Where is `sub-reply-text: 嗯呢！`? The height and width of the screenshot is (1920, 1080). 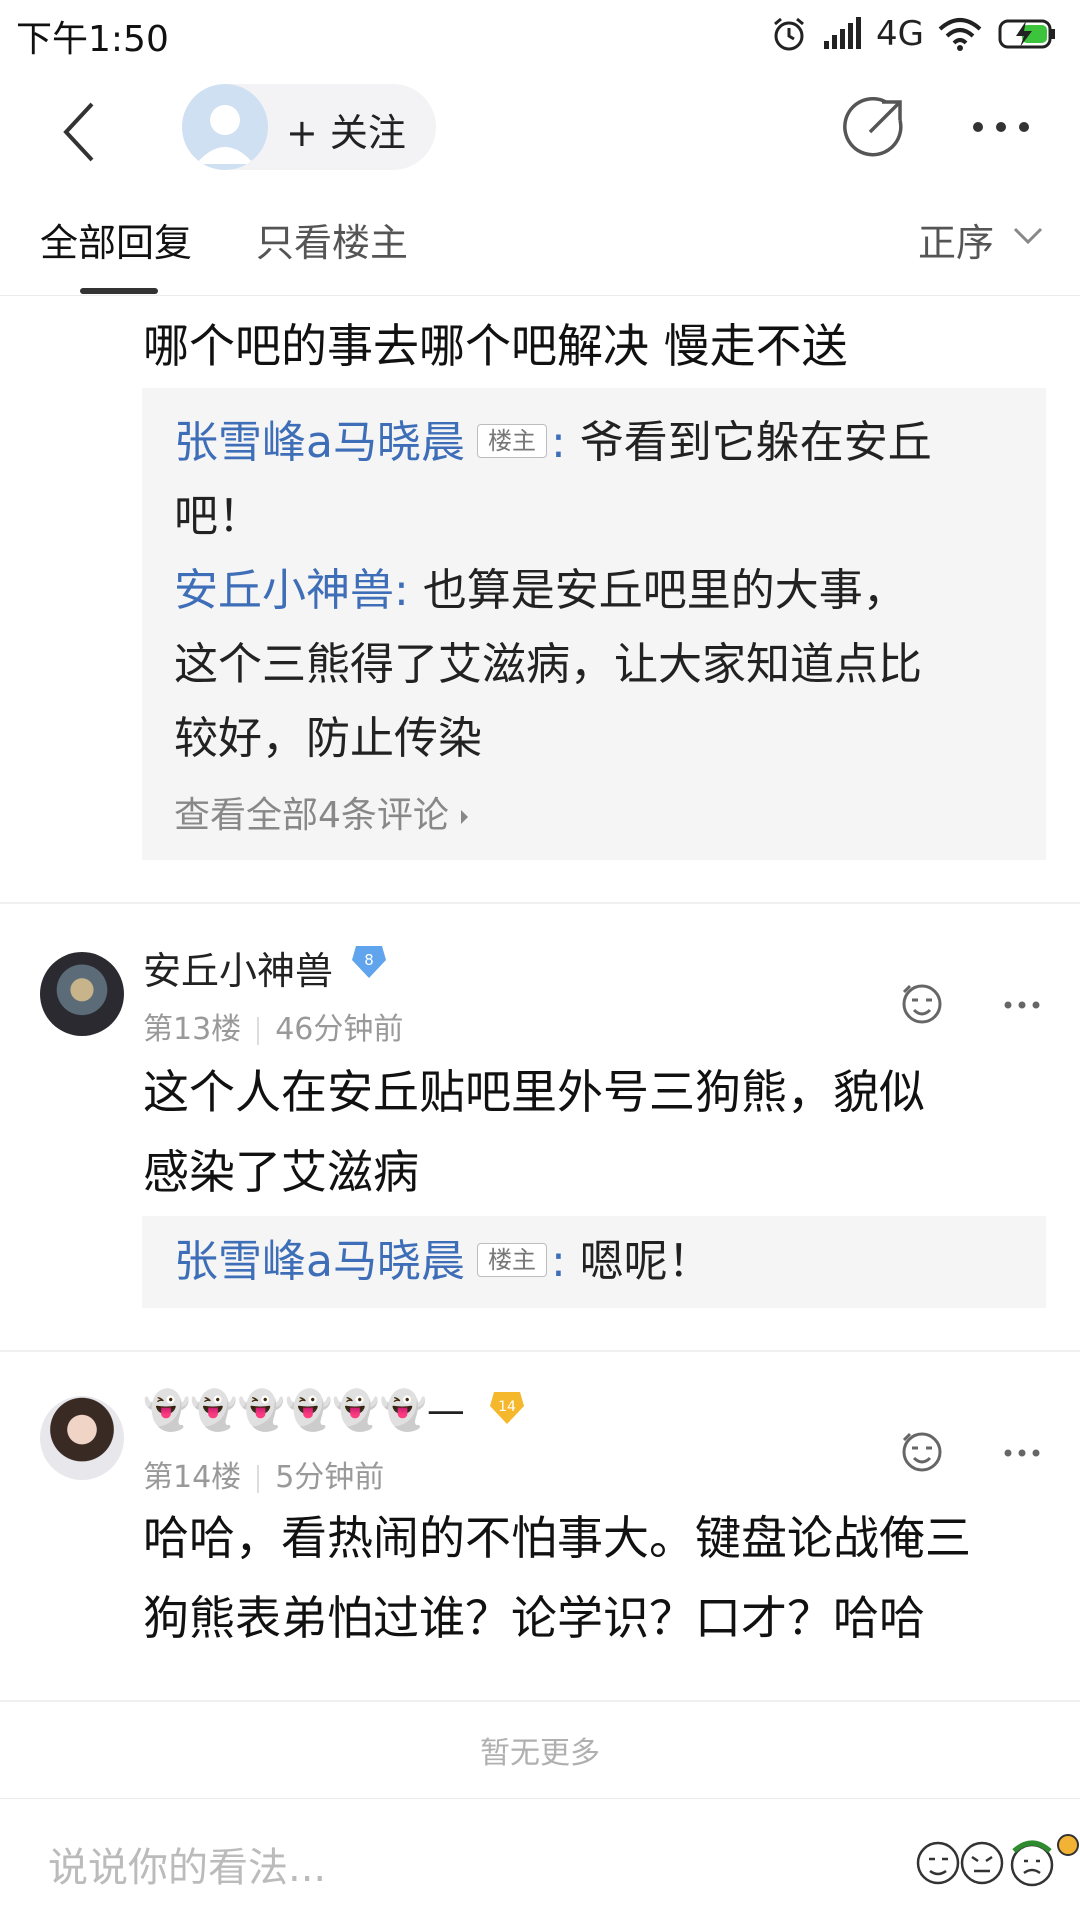 sub-reply-text: 嗯呢！ is located at coordinates (645, 1261).